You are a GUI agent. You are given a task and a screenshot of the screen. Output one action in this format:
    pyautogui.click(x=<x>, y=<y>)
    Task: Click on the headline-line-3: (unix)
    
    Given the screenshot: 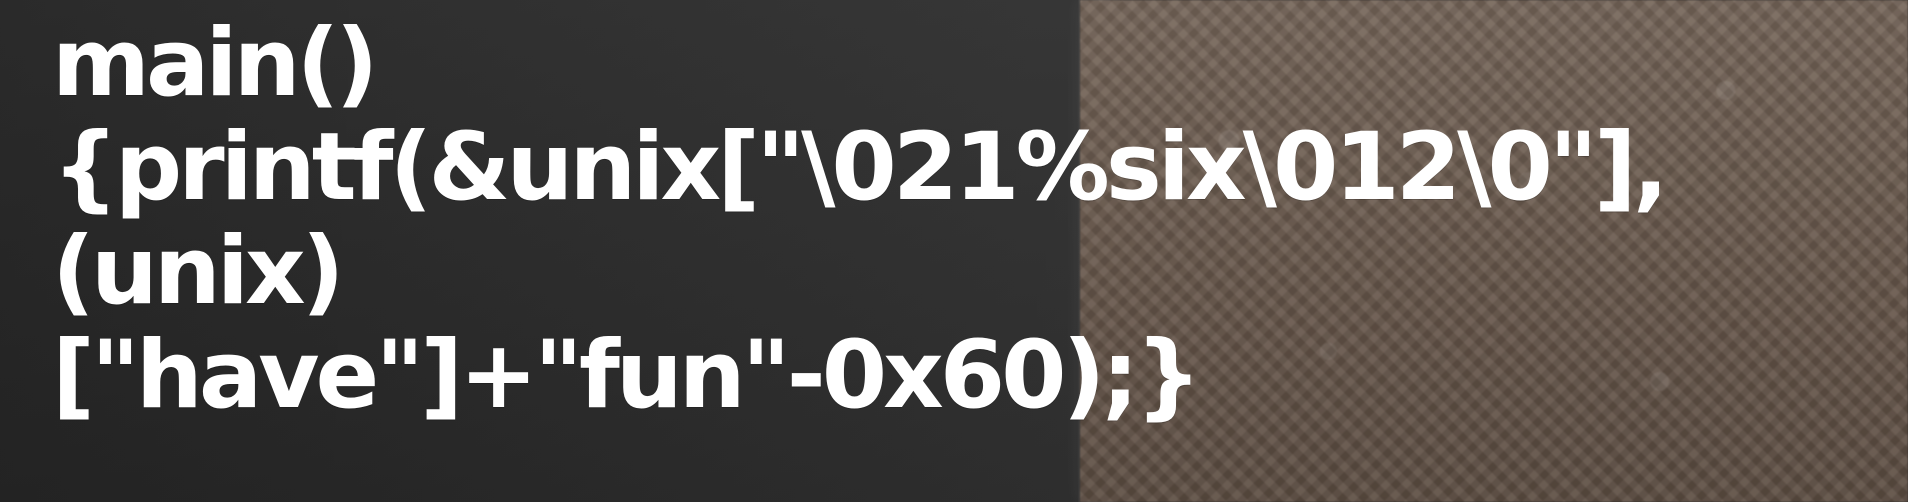 What is the action you would take?
    pyautogui.click(x=198, y=271)
    